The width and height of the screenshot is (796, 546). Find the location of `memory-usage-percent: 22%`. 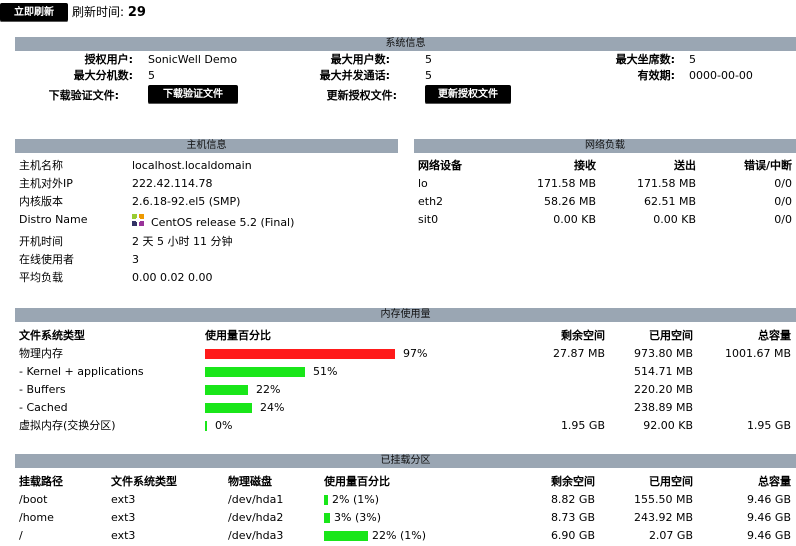

memory-usage-percent: 22% is located at coordinates (268, 389).